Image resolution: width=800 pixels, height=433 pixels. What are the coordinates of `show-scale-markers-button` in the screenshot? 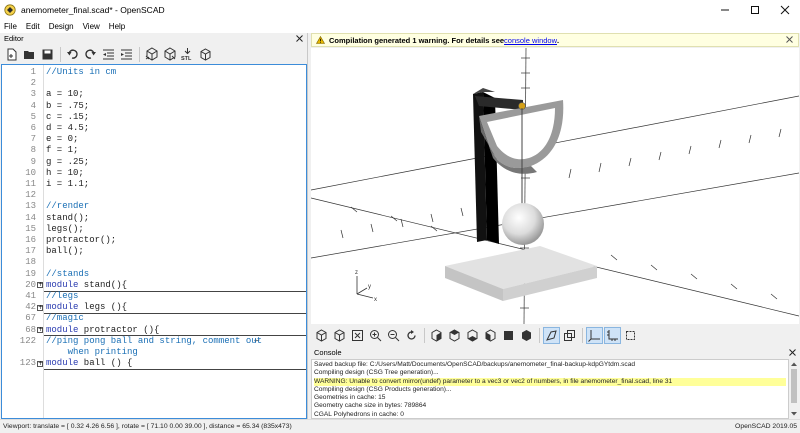 It's located at (612, 335).